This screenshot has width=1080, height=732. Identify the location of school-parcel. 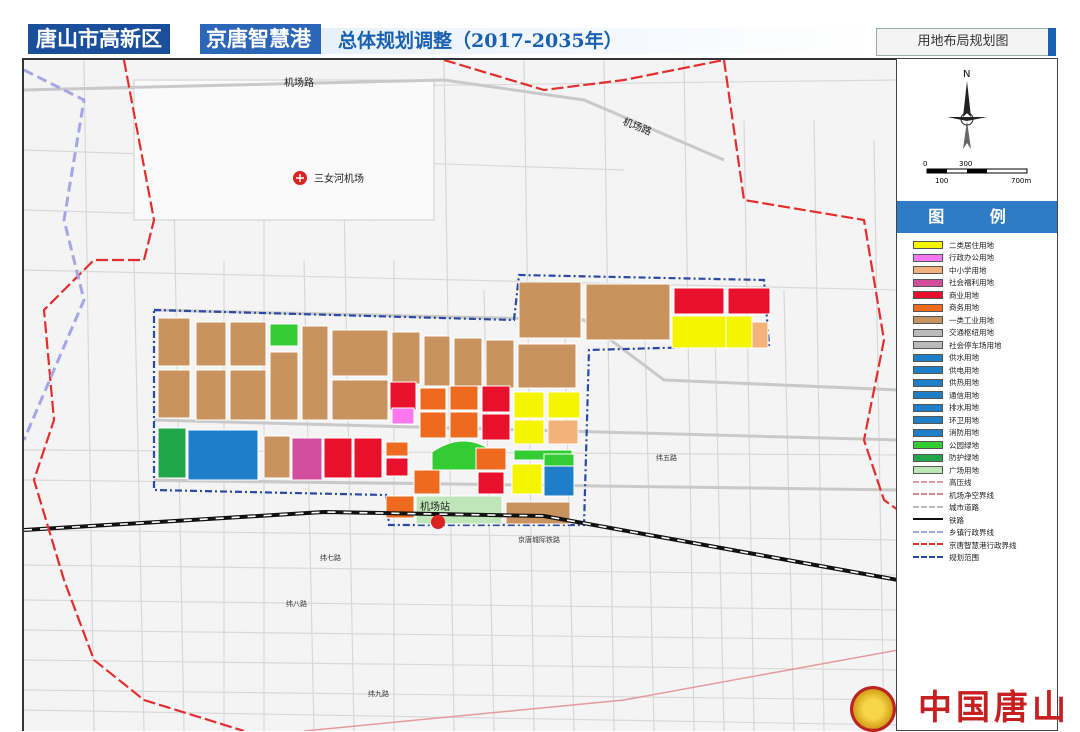
(563, 432).